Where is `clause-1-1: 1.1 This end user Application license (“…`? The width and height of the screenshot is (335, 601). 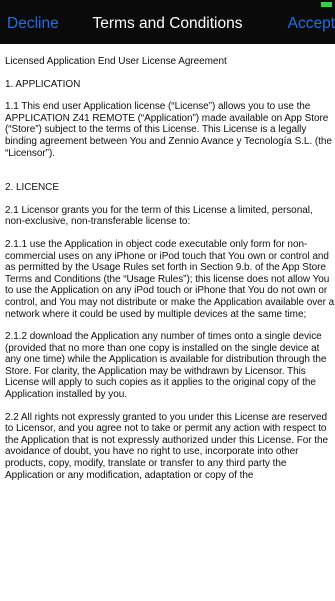 clause-1-1: 1.1 This end user Application license (“… is located at coordinates (168, 130).